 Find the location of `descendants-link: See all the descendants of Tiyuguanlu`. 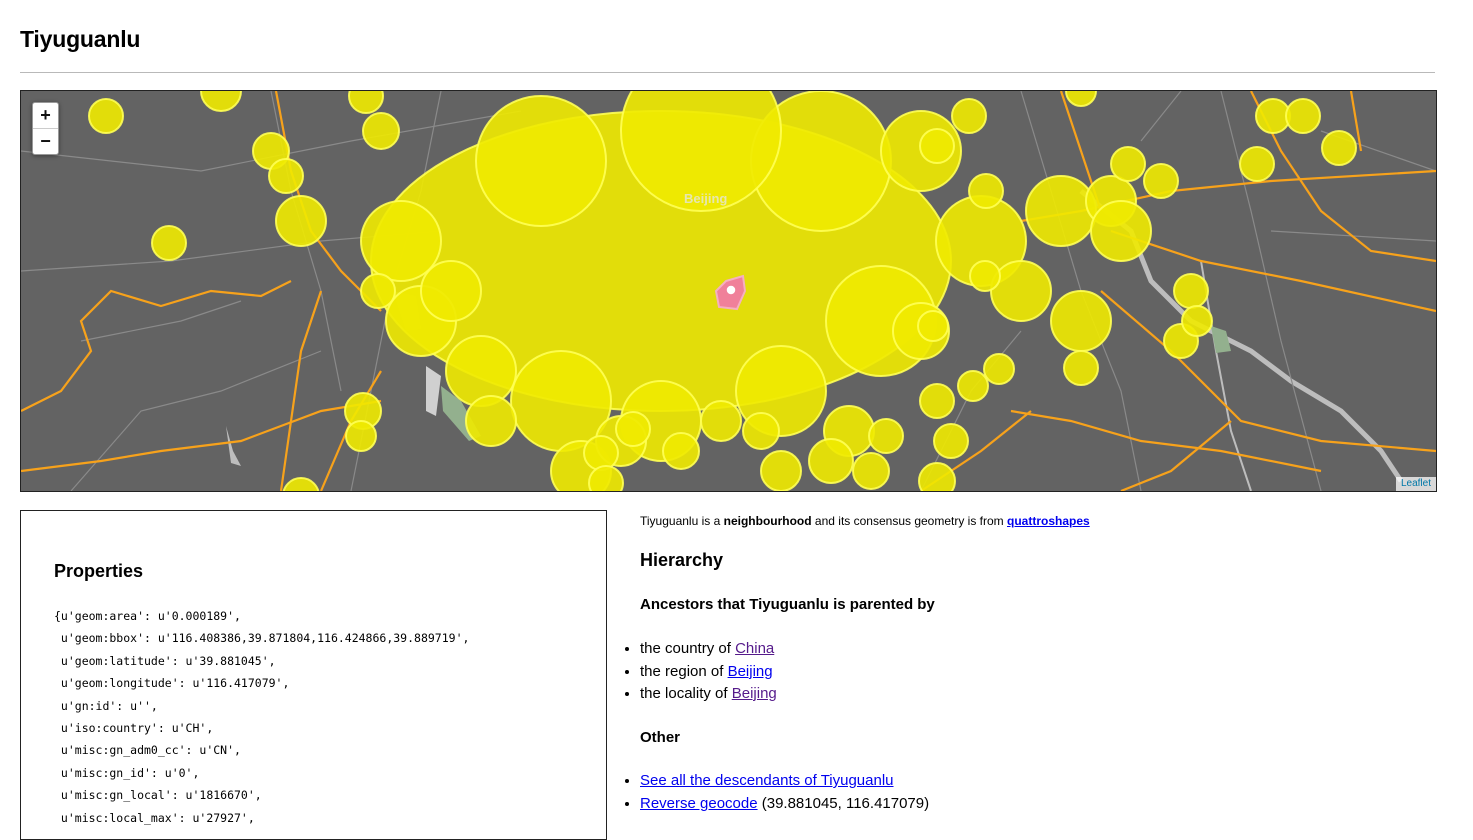

descendants-link: See all the descendants of Tiyuguanlu is located at coordinates (767, 780).